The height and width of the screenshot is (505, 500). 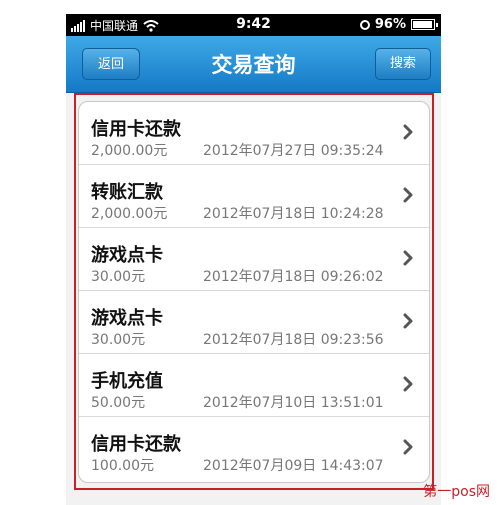 What do you see at coordinates (293, 277) in the screenshot?
I see `transaction-time: 2012年07月18日 09:26:02` at bounding box center [293, 277].